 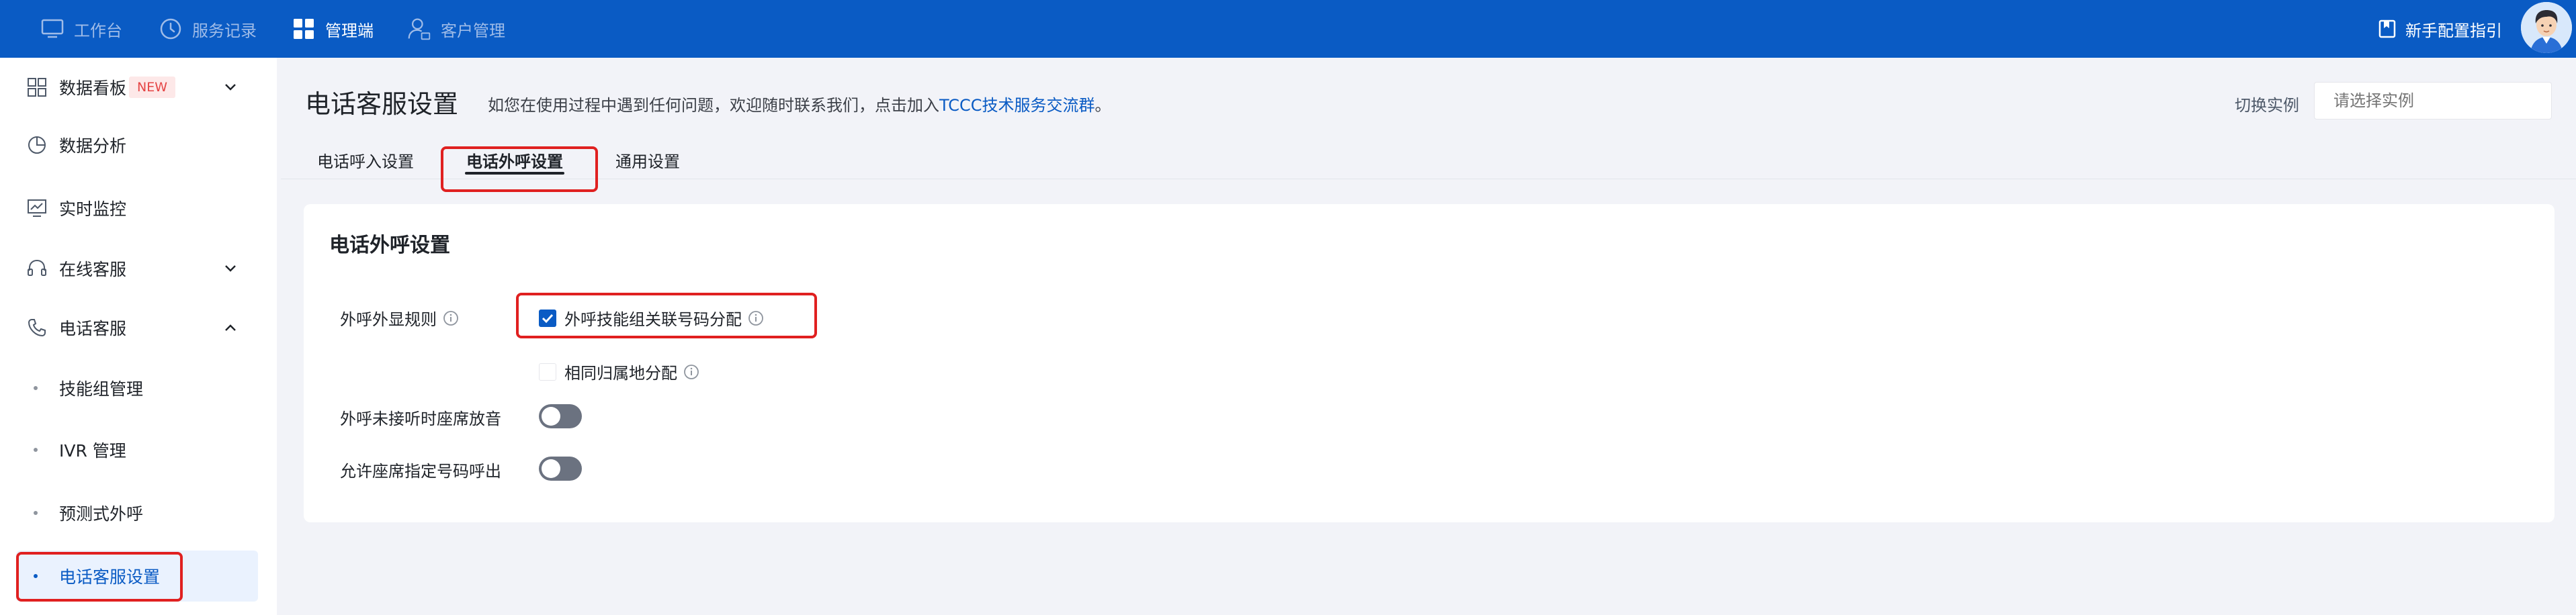 What do you see at coordinates (2433, 101) in the screenshot?
I see `instance-select` at bounding box center [2433, 101].